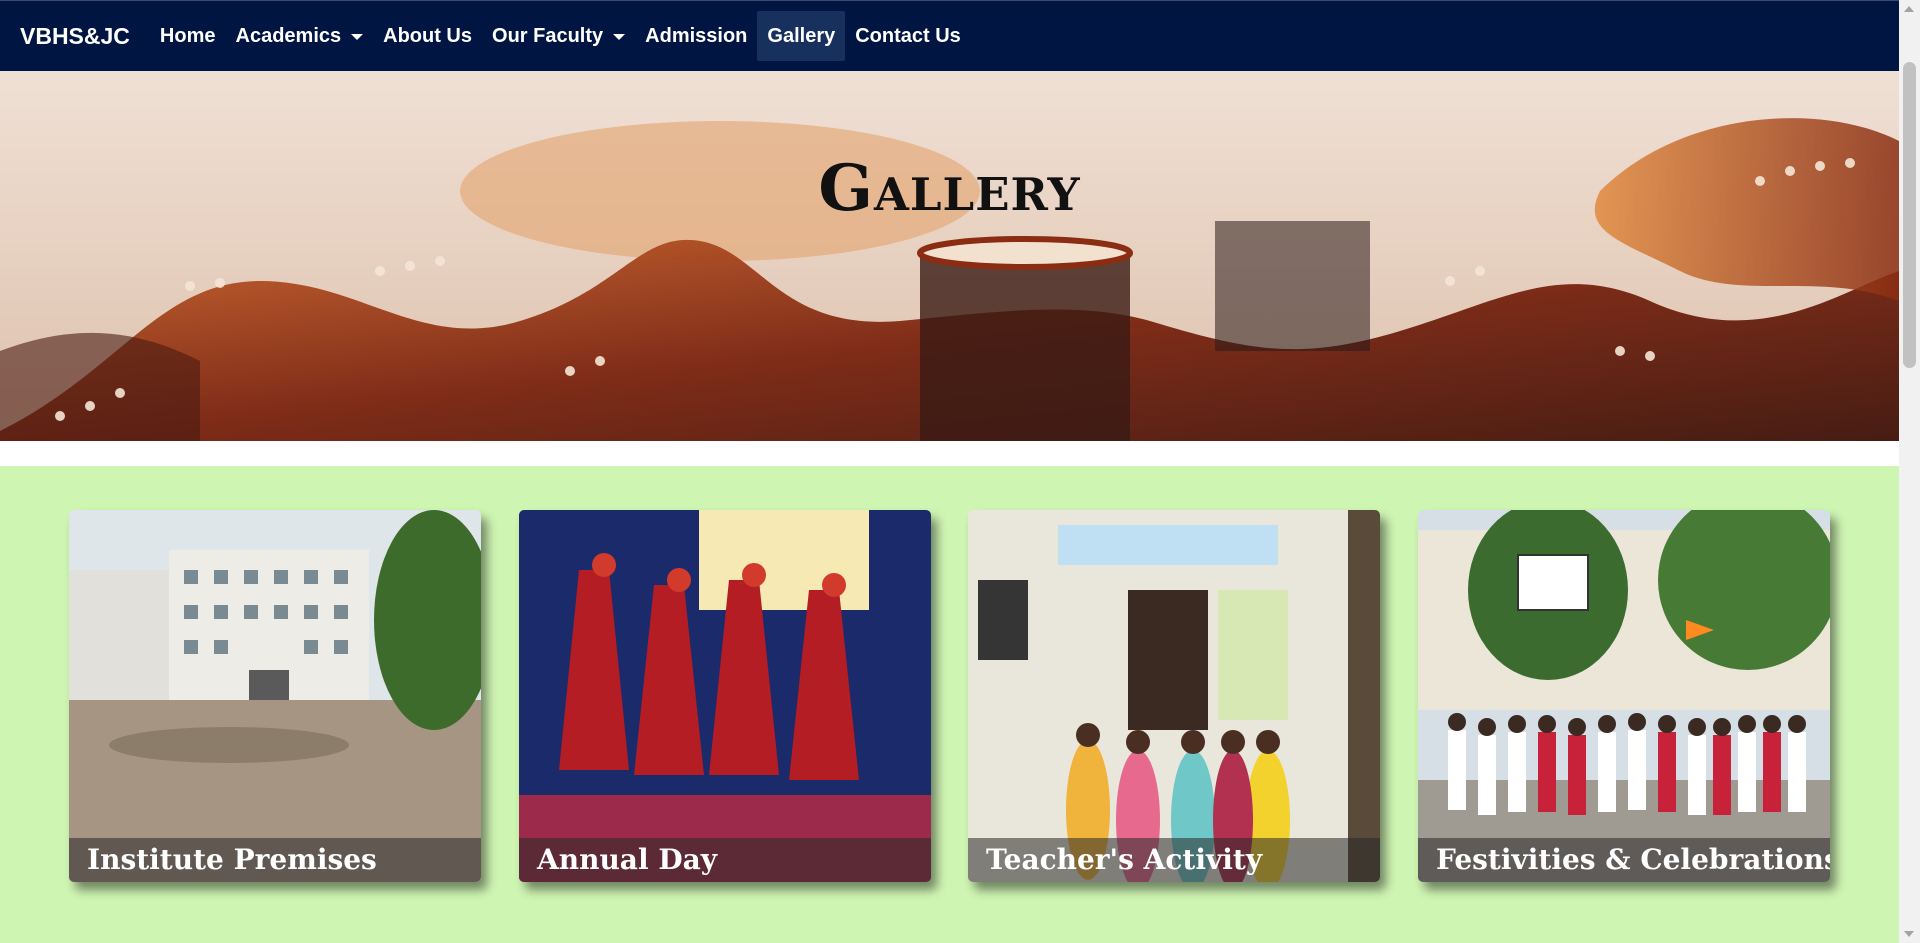  What do you see at coordinates (1909, 9) in the screenshot?
I see `scroll-up-icon` at bounding box center [1909, 9].